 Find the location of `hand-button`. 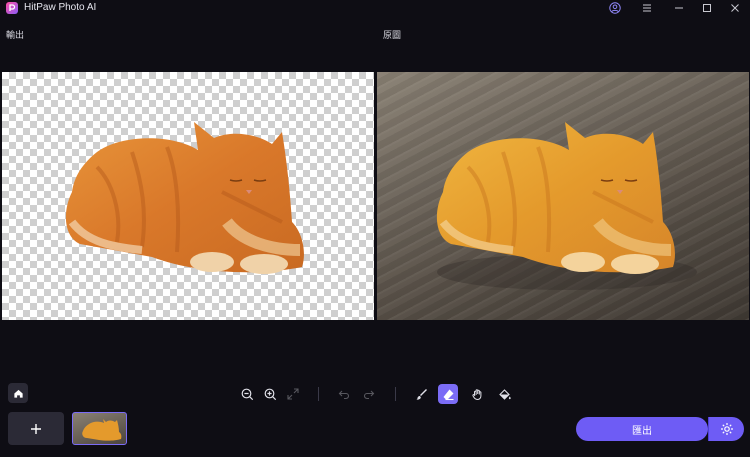

hand-button is located at coordinates (477, 394).